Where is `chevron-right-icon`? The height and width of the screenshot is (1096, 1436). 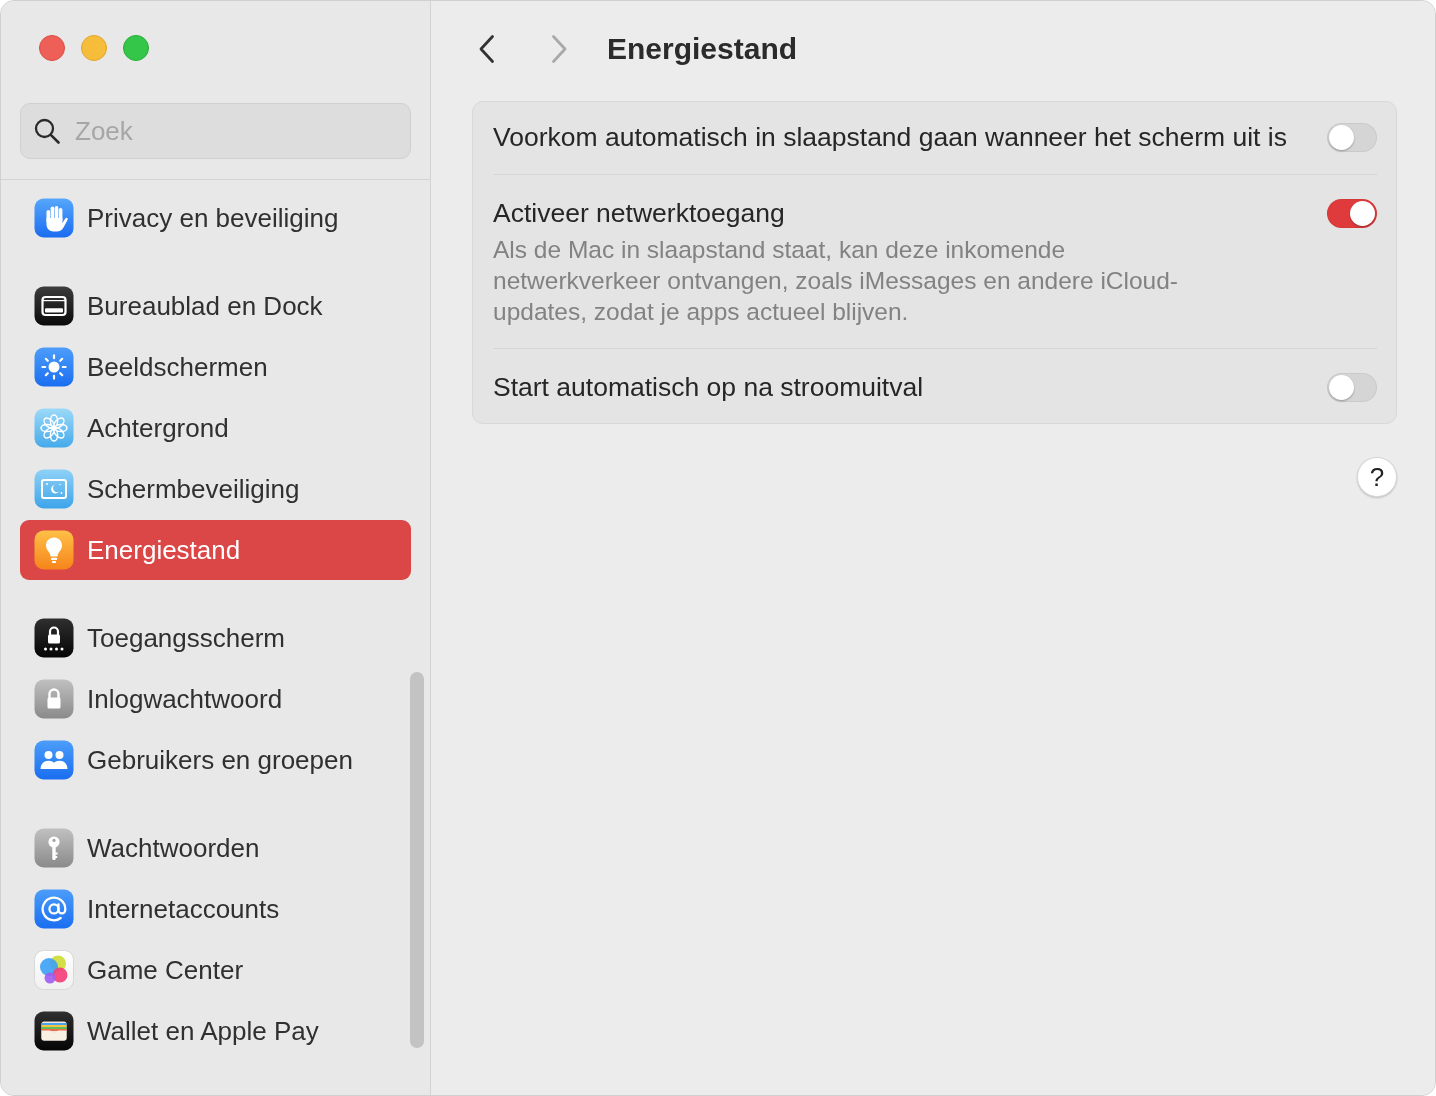 chevron-right-icon is located at coordinates (559, 49).